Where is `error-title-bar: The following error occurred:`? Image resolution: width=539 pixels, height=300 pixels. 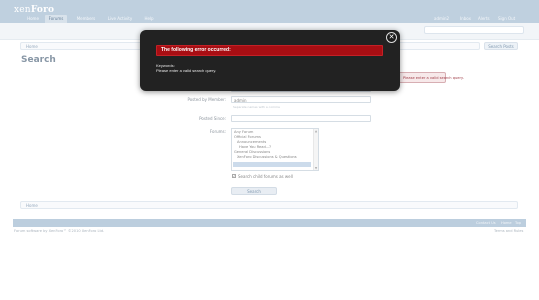 error-title-bar: The following error occurred: is located at coordinates (269, 50).